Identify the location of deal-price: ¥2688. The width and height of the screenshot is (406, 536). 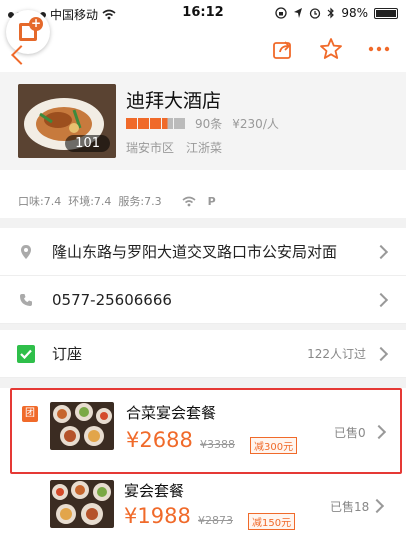
(159, 440).